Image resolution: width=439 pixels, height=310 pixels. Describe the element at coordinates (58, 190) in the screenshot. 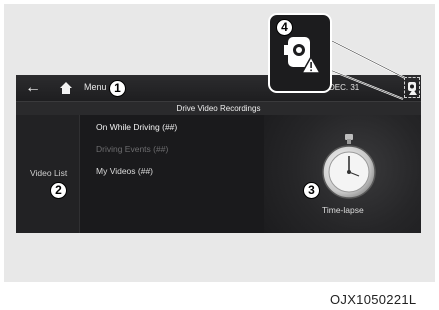

I see `callout-2: 2` at that location.